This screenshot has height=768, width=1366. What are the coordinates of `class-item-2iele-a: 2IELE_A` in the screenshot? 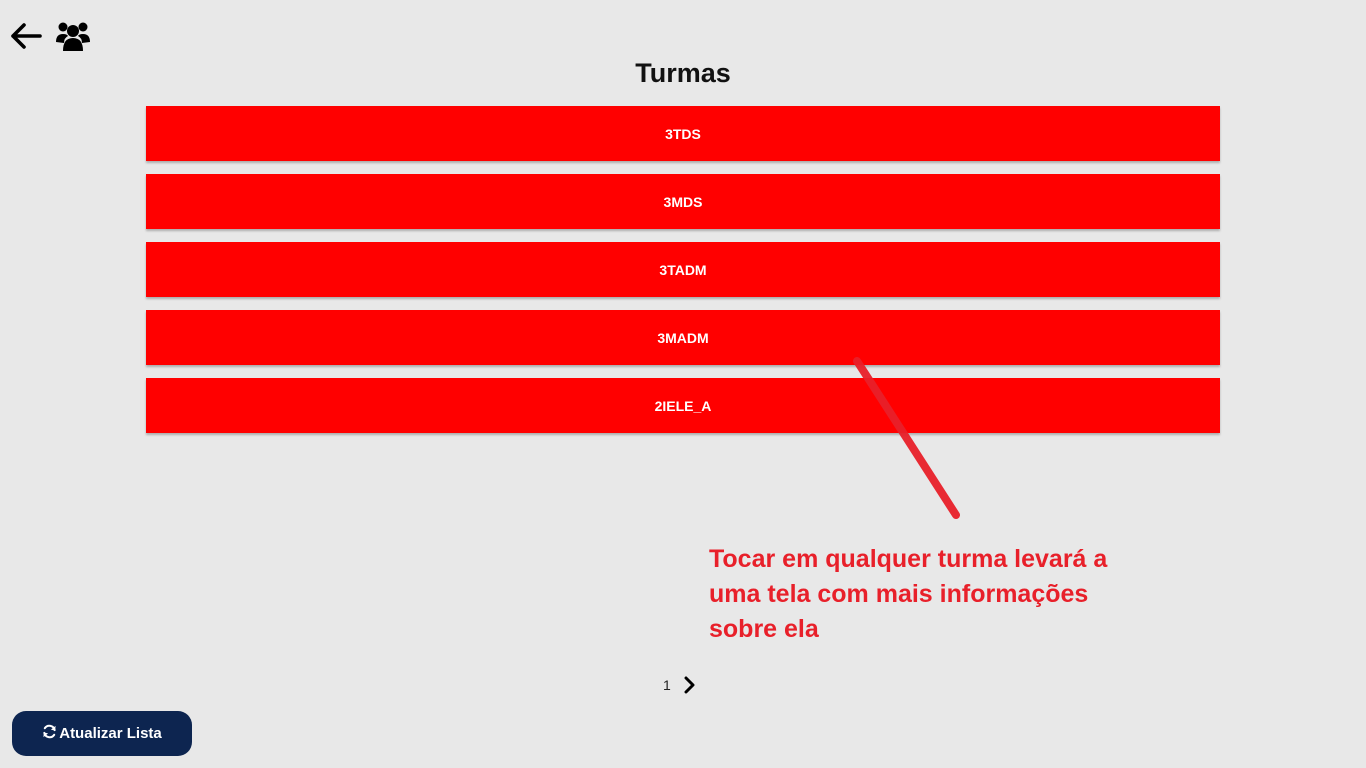 It's located at (683, 405).